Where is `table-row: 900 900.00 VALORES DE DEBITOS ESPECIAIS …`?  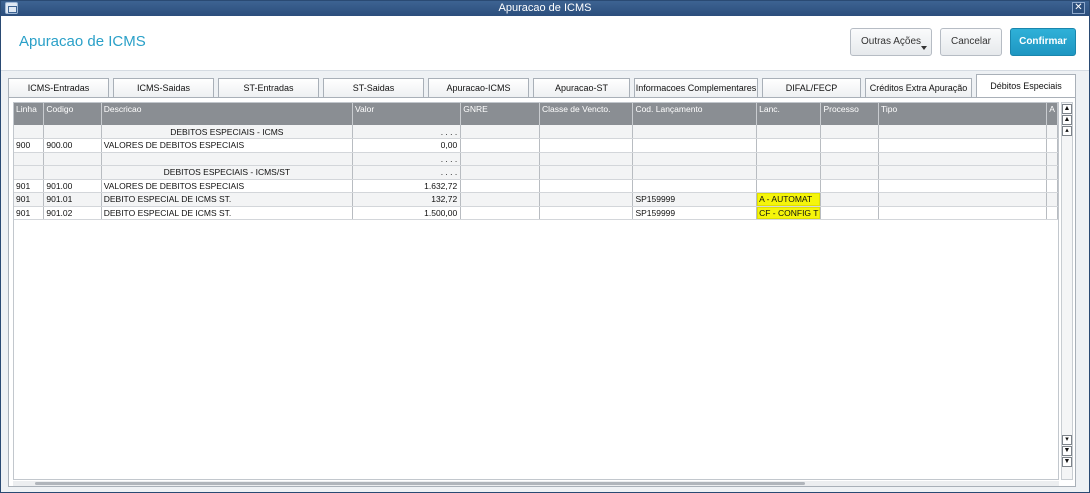
table-row: 900 900.00 VALORES DE DEBITOS ESPECIAIS … is located at coordinates (536, 145).